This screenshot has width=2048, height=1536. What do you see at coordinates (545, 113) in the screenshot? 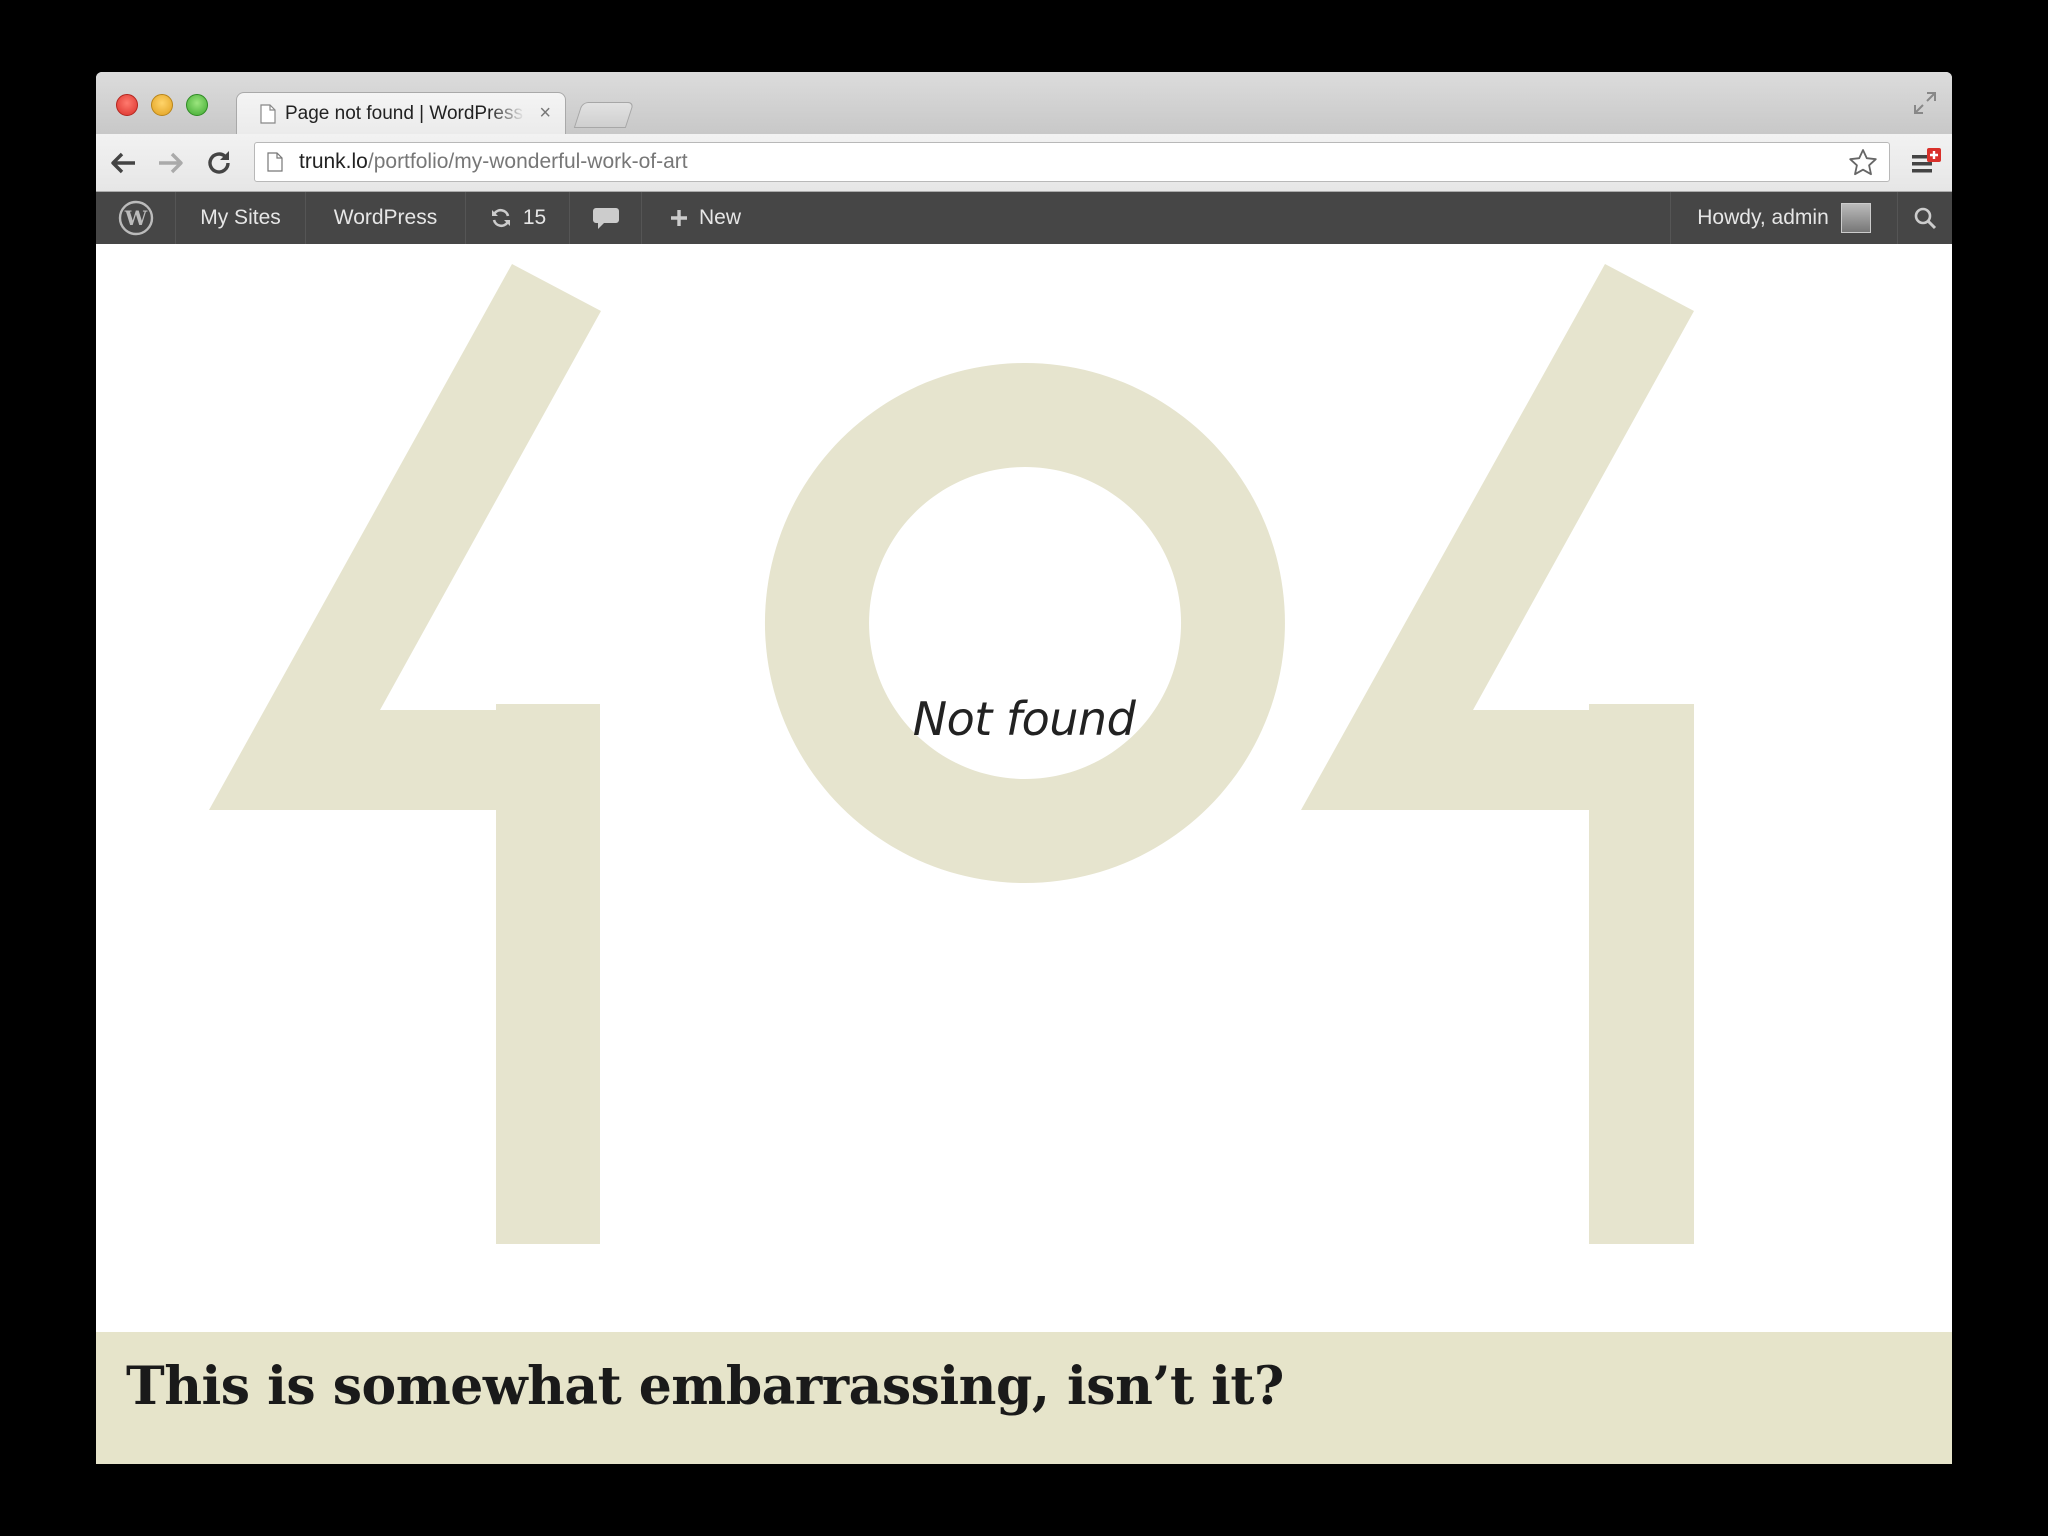
I see `close-icon: ×` at bounding box center [545, 113].